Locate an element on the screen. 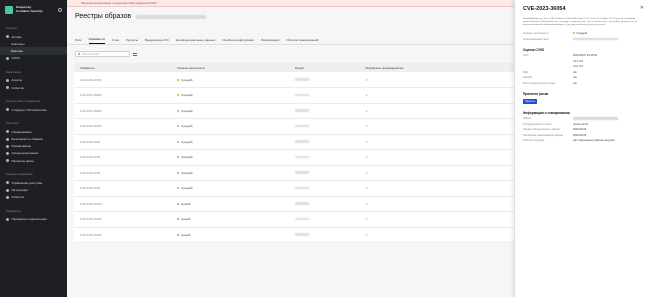  column-header: Исправлено производителем is located at coordinates (436, 67).